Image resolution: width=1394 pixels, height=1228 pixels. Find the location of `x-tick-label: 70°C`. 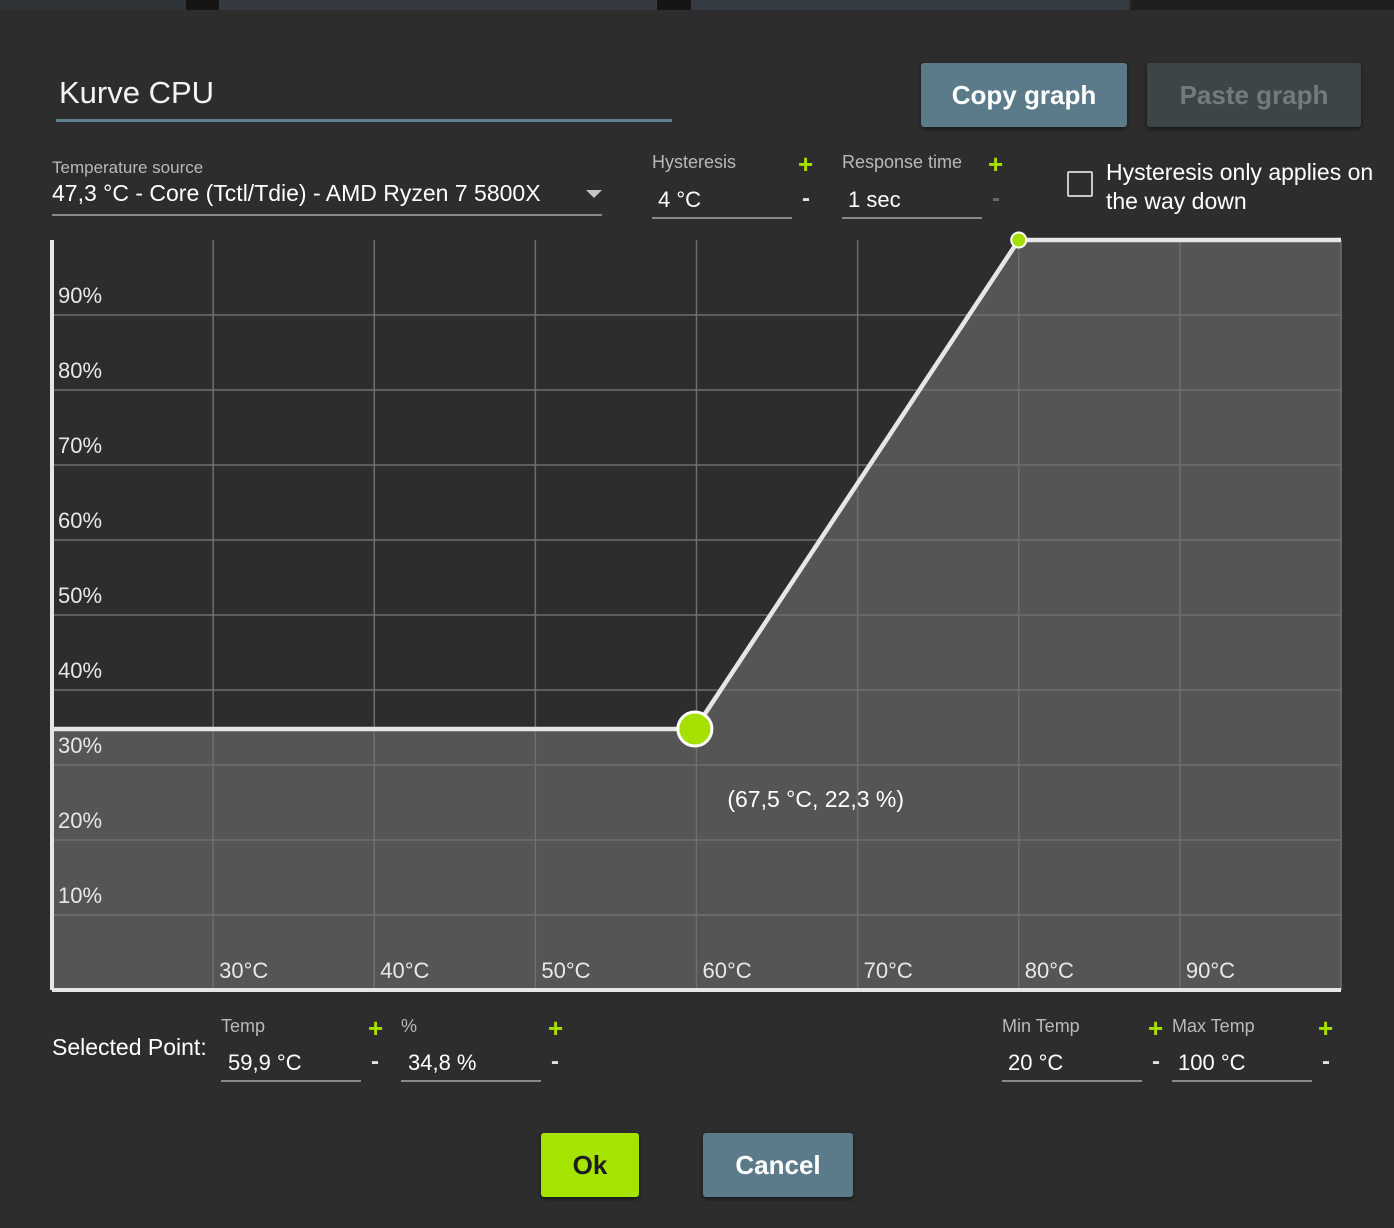

x-tick-label: 70°C is located at coordinates (888, 970).